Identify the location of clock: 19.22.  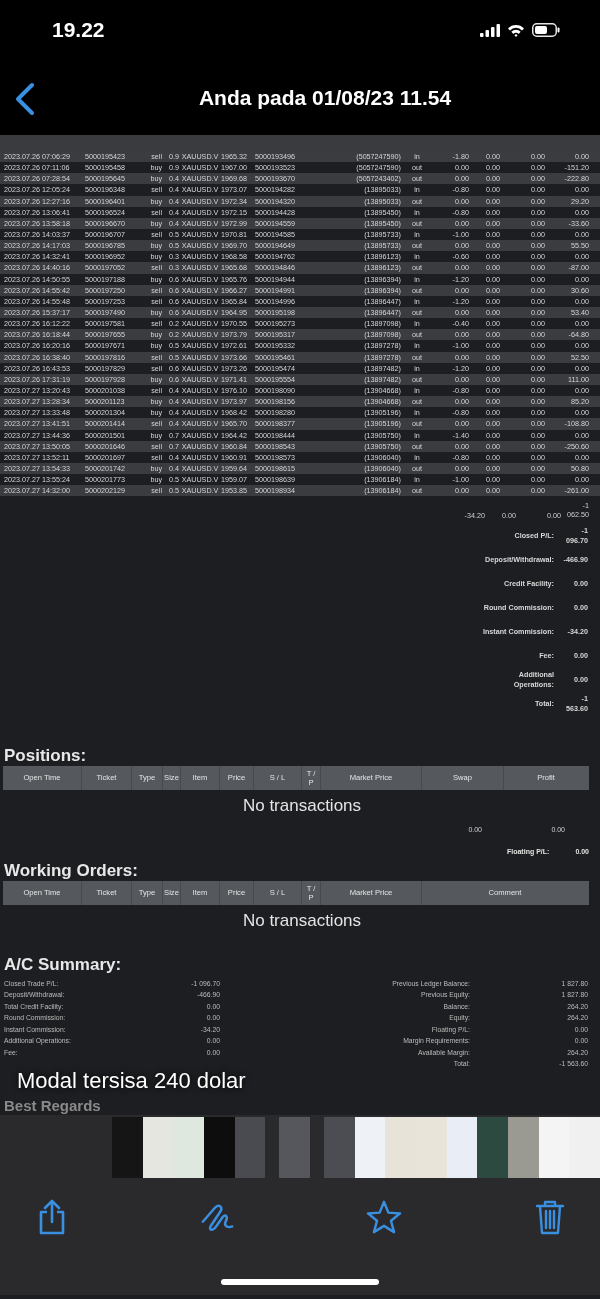
(78, 30).